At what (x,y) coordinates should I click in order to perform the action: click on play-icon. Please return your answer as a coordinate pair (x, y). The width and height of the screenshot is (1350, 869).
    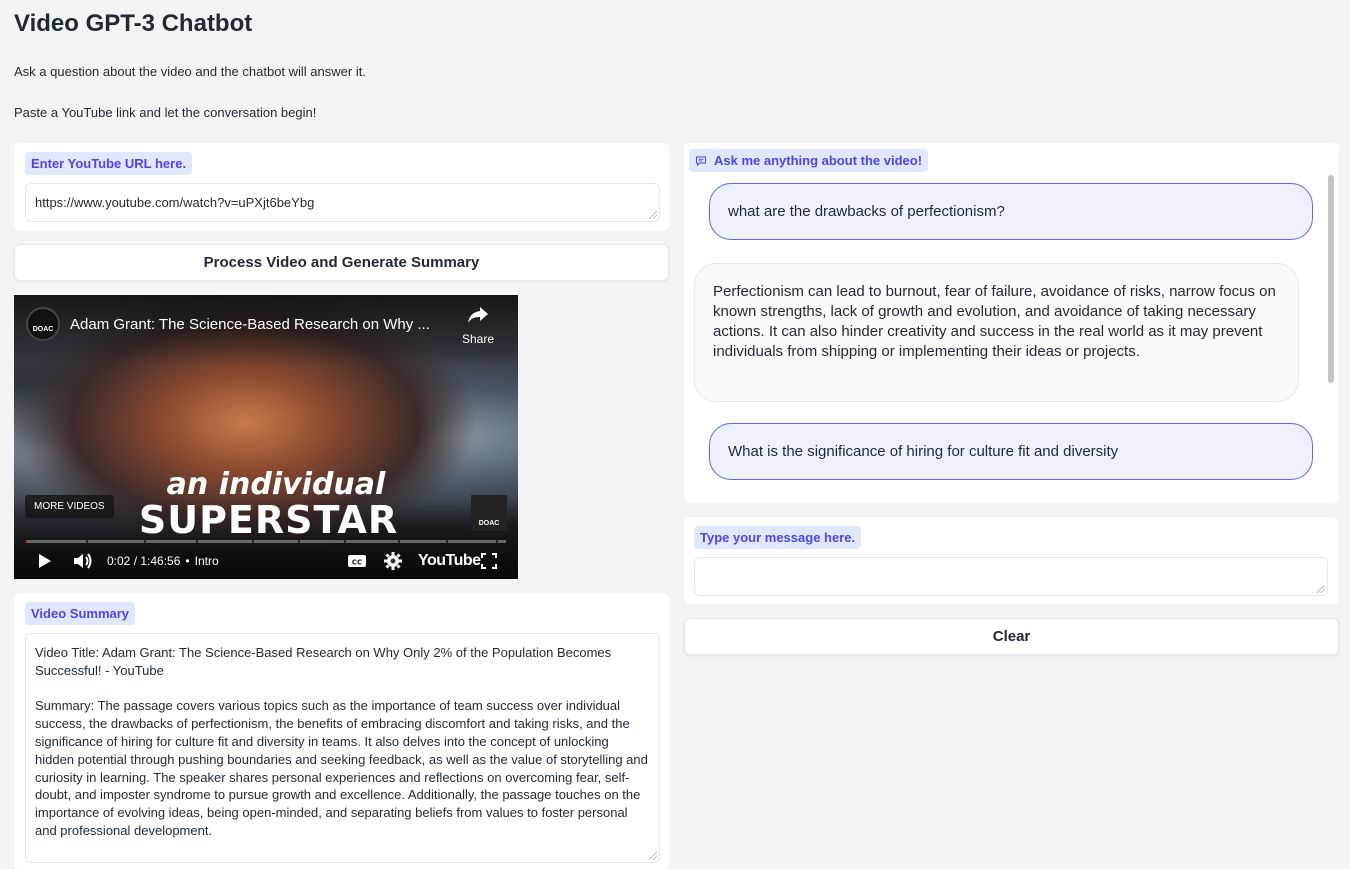
    Looking at the image, I should click on (45, 561).